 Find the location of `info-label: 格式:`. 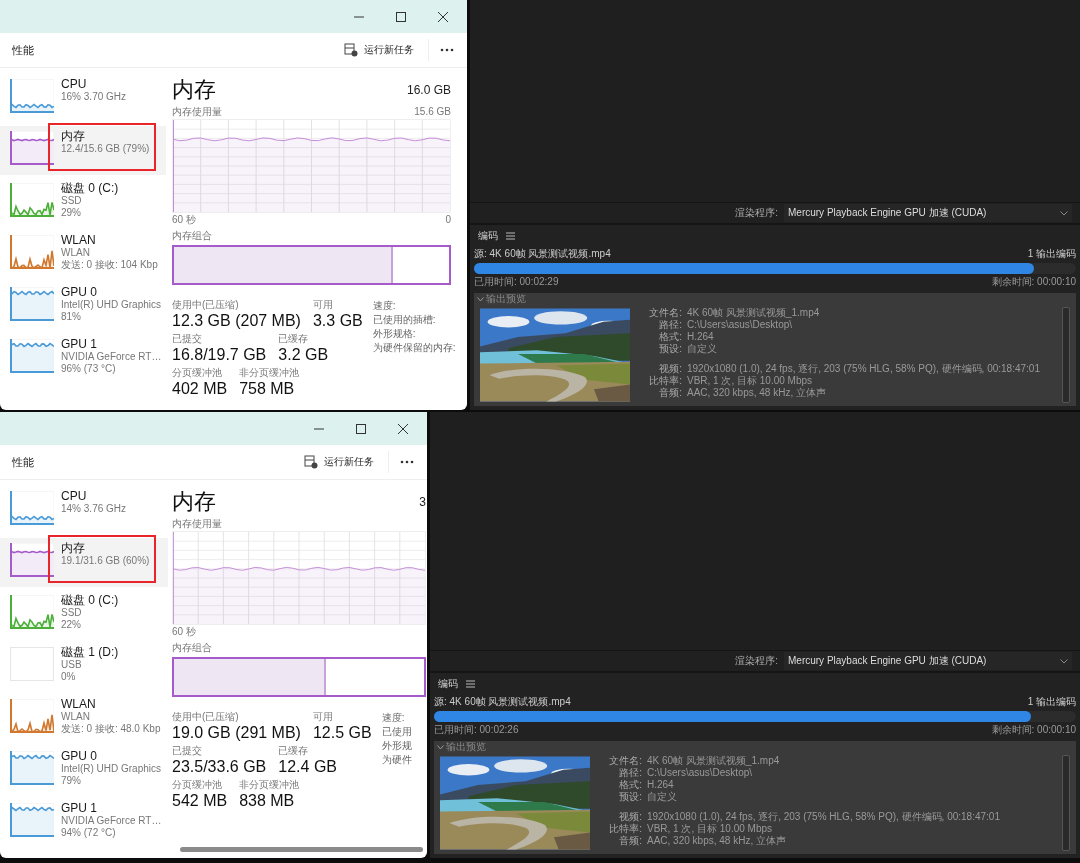

info-label: 格式: is located at coordinates (670, 337).